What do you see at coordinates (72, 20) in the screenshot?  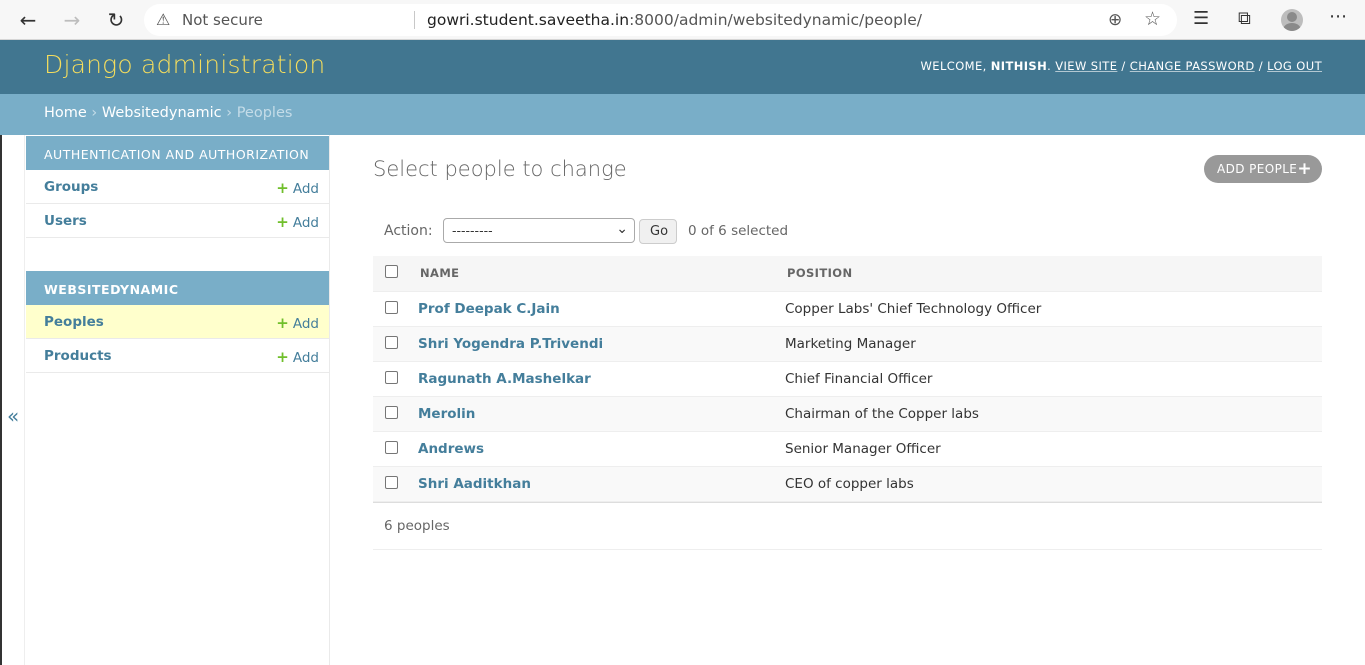 I see `forward-icon: →` at bounding box center [72, 20].